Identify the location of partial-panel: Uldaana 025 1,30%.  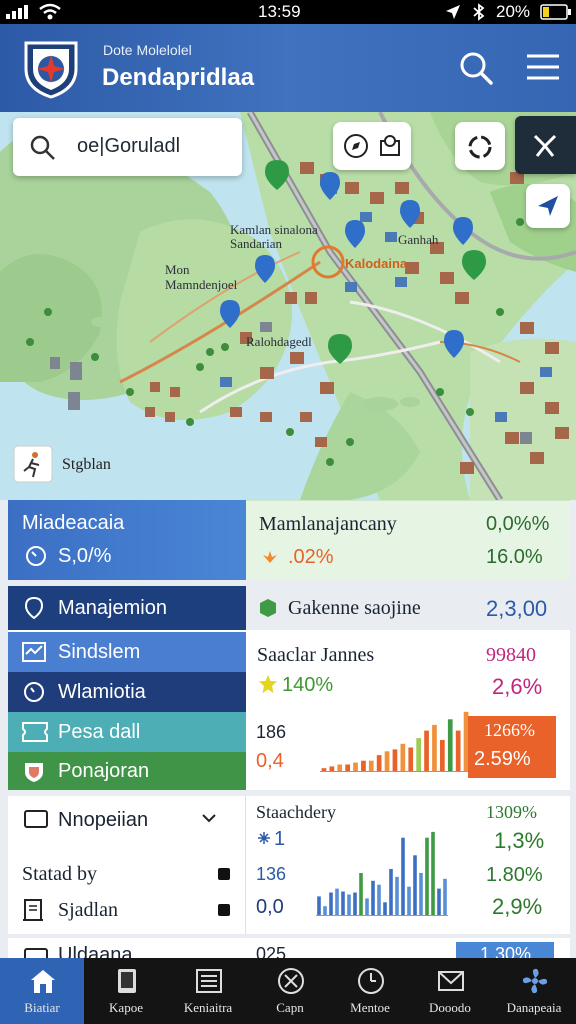
(289, 948).